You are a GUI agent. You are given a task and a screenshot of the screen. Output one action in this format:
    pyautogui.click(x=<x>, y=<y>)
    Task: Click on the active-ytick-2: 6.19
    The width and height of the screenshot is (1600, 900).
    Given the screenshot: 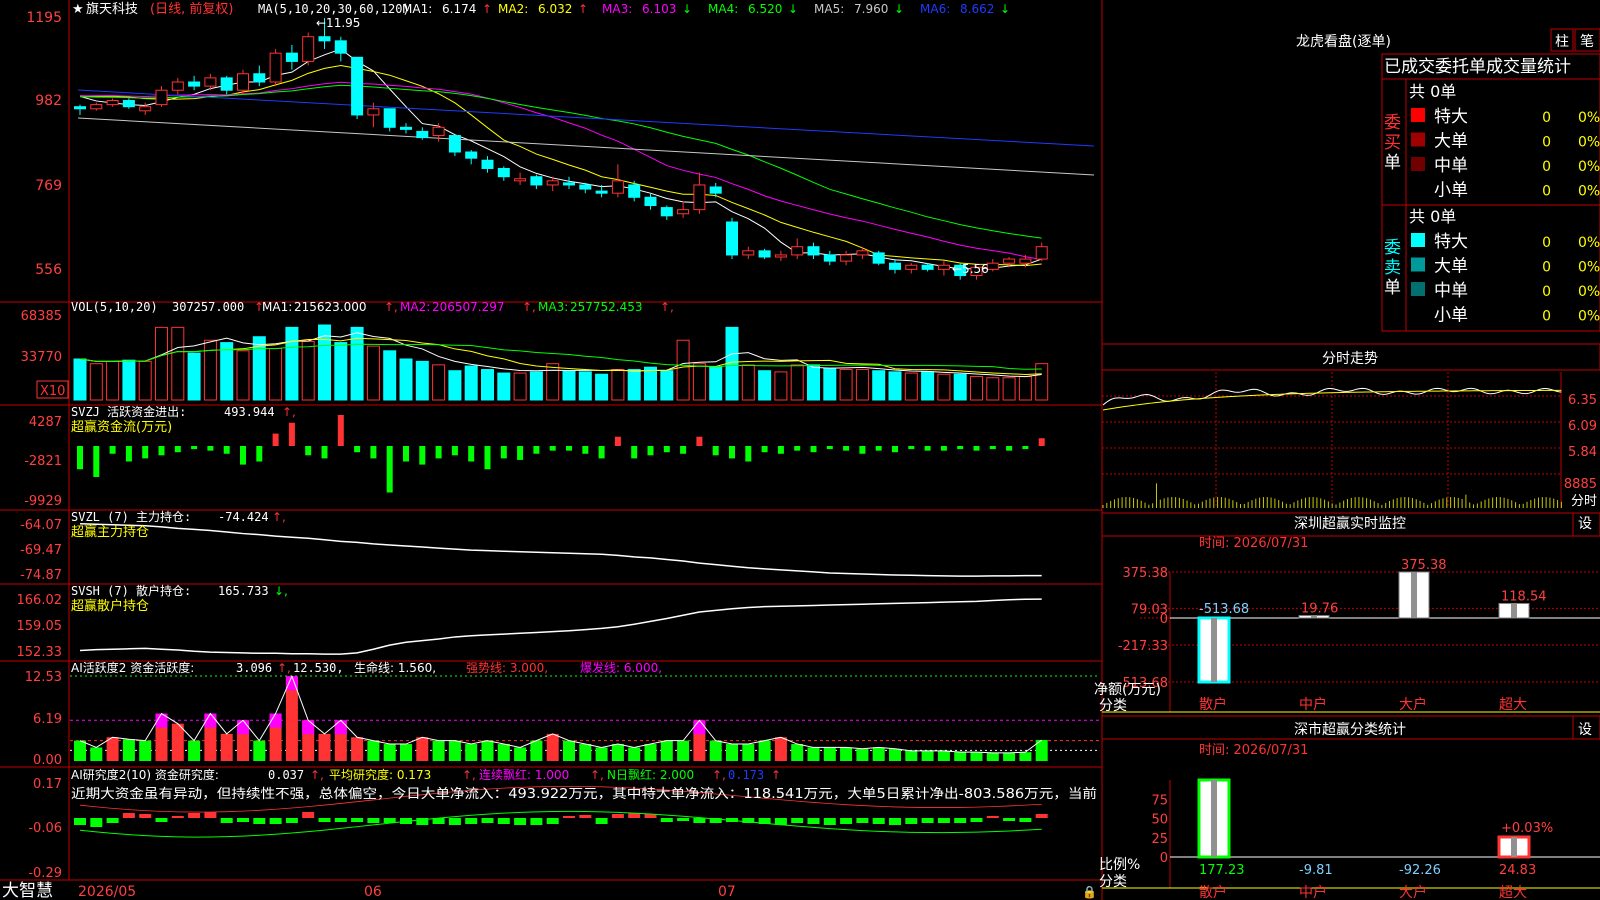 What is the action you would take?
    pyautogui.click(x=47, y=719)
    